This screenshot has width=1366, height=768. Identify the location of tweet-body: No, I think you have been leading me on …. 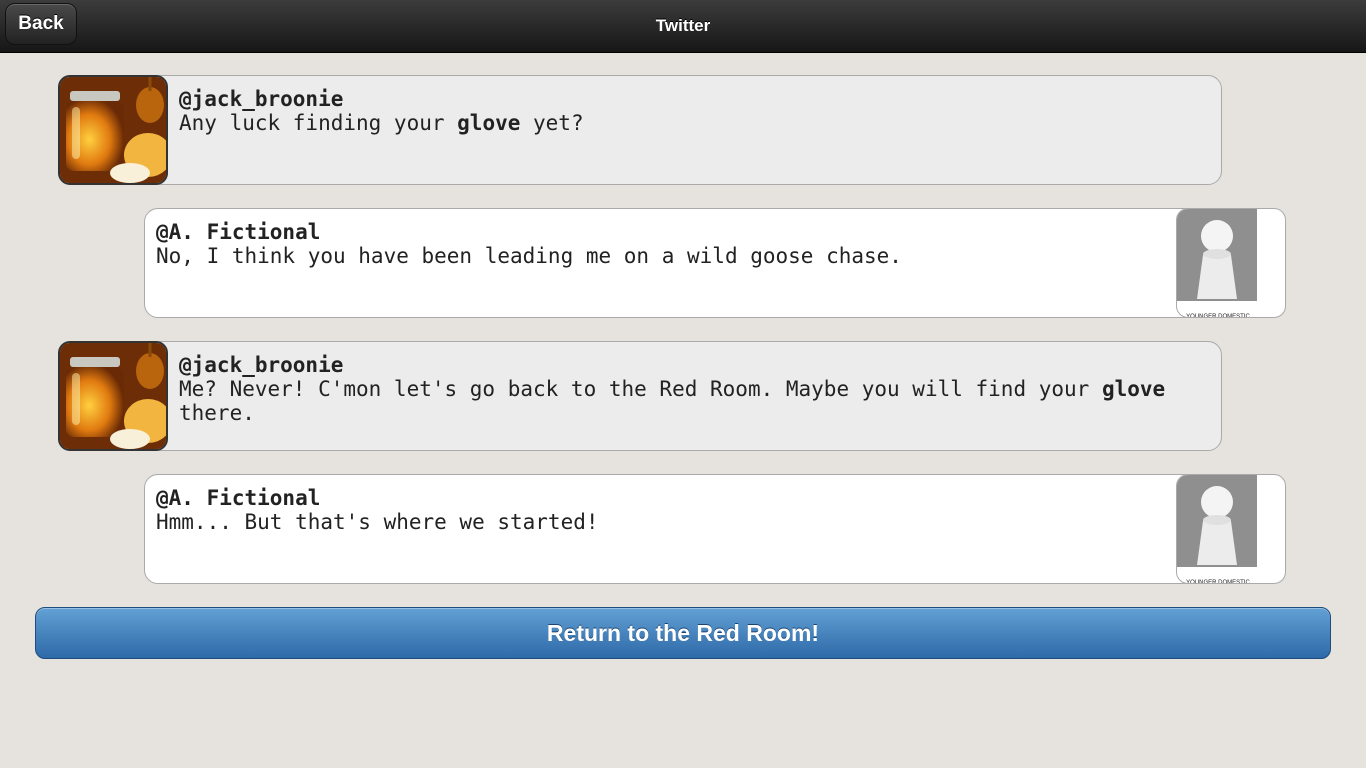
(529, 256).